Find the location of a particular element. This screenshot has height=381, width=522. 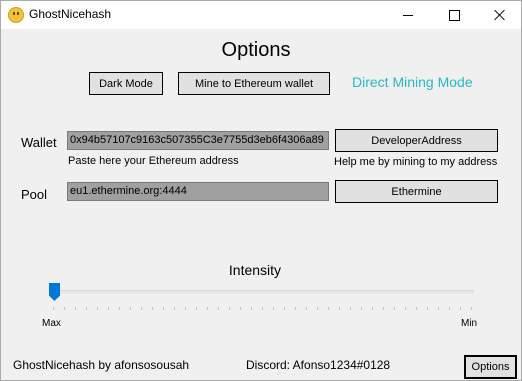

slider-max-label: Max is located at coordinates (51, 323).